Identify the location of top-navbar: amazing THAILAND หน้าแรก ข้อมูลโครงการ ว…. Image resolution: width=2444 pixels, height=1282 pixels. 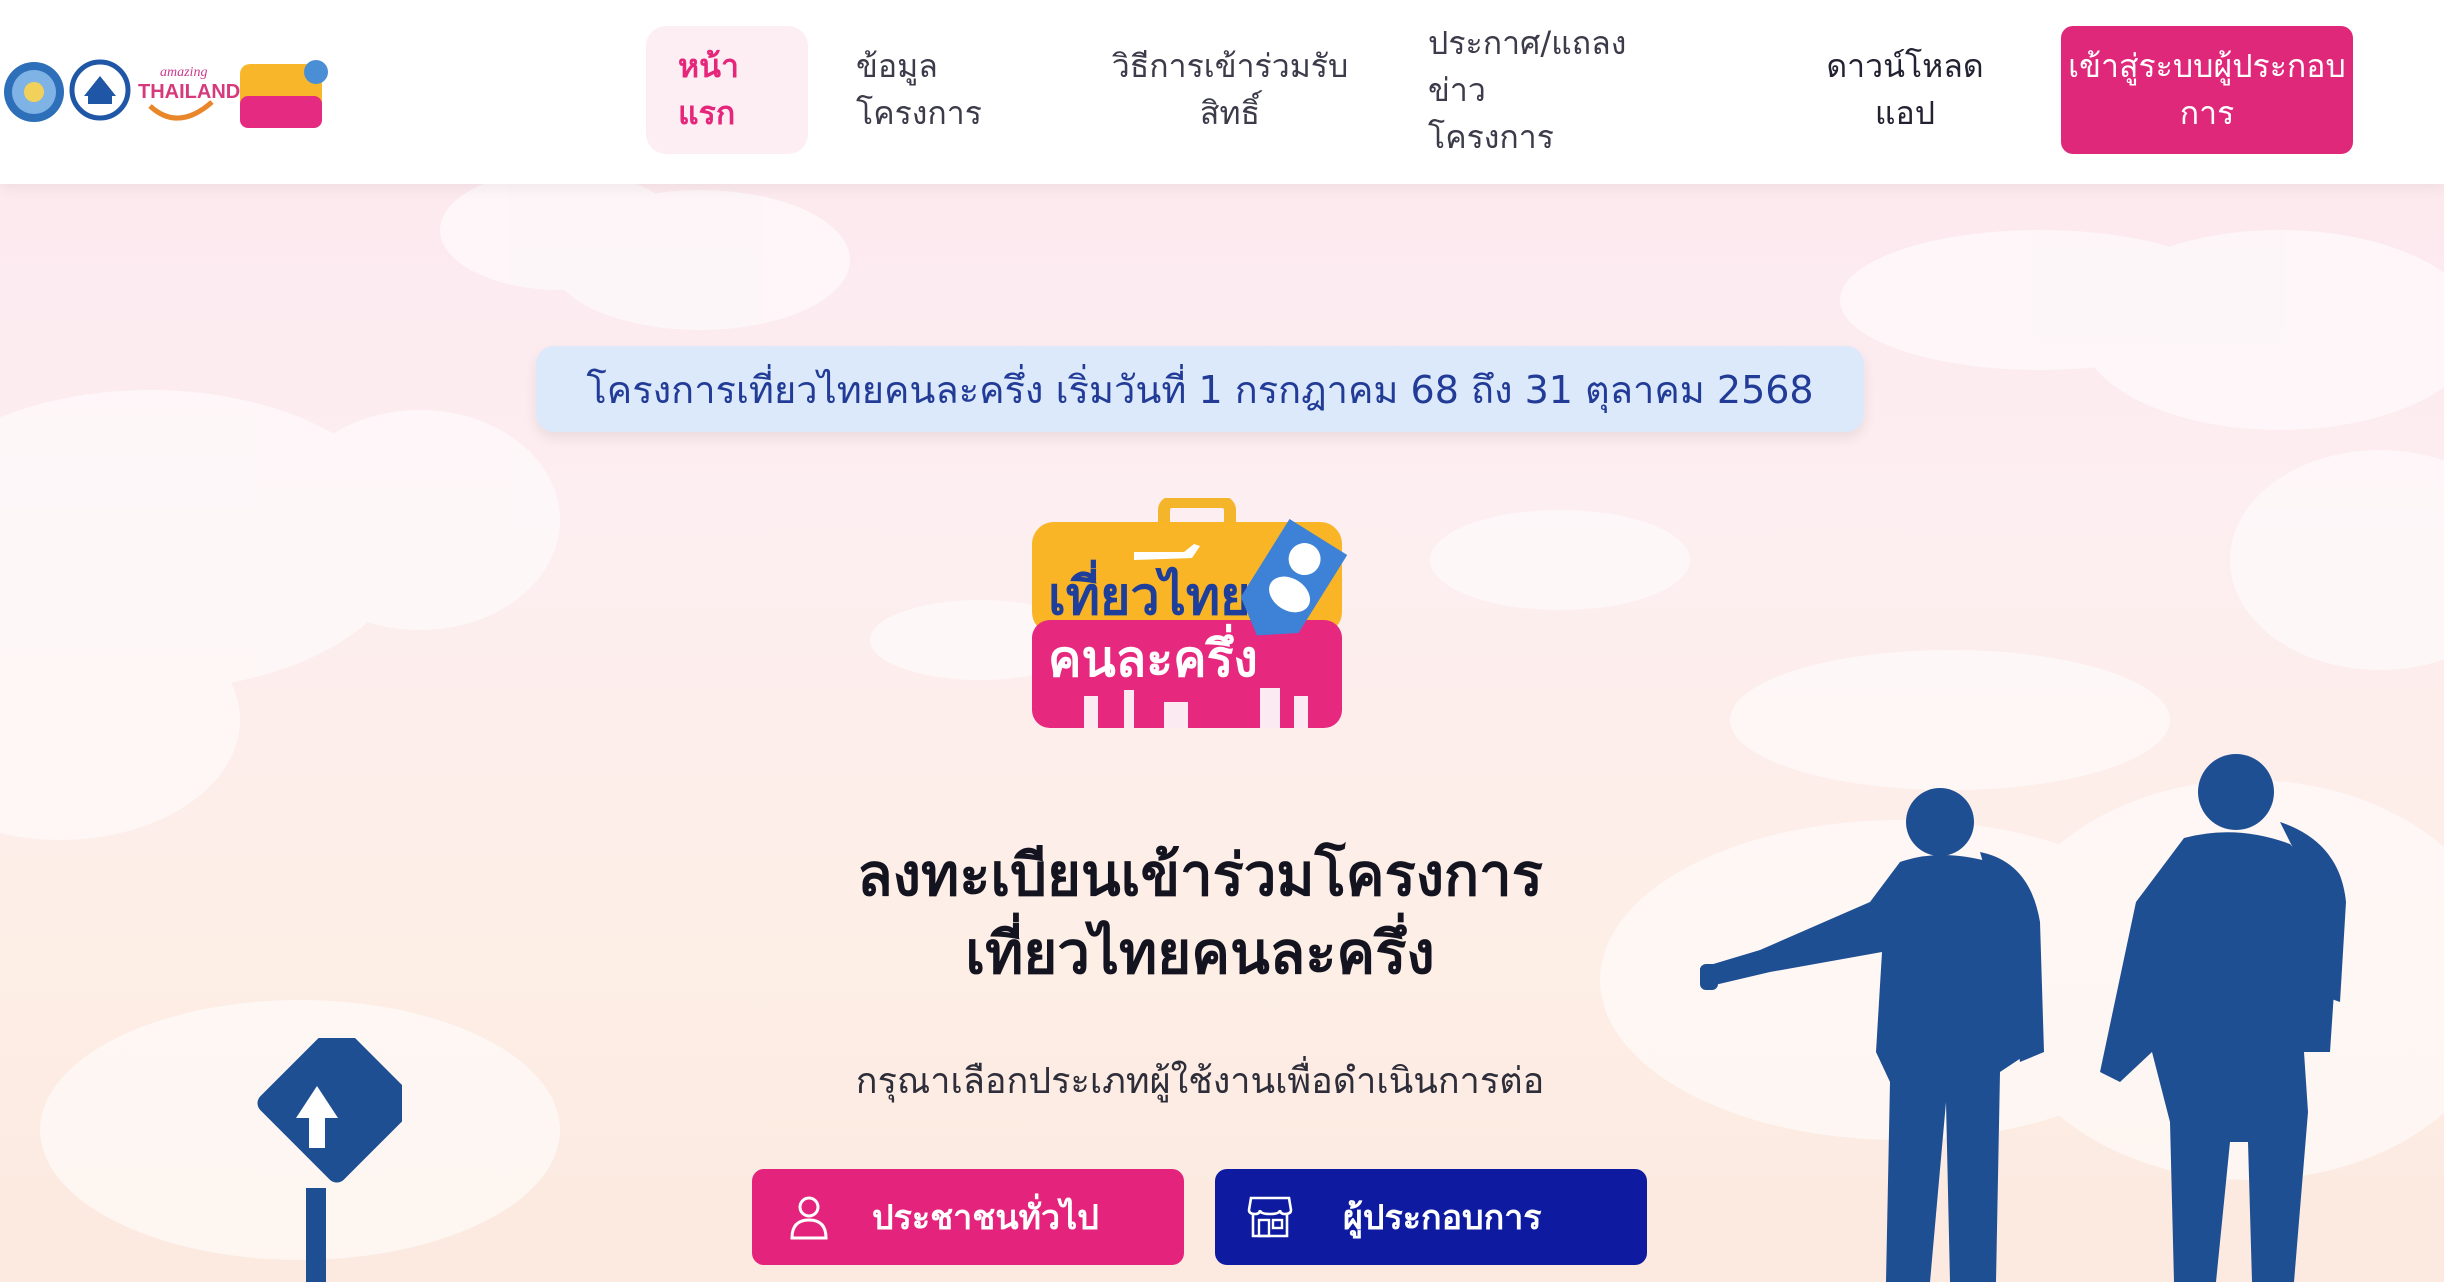
(1222, 92).